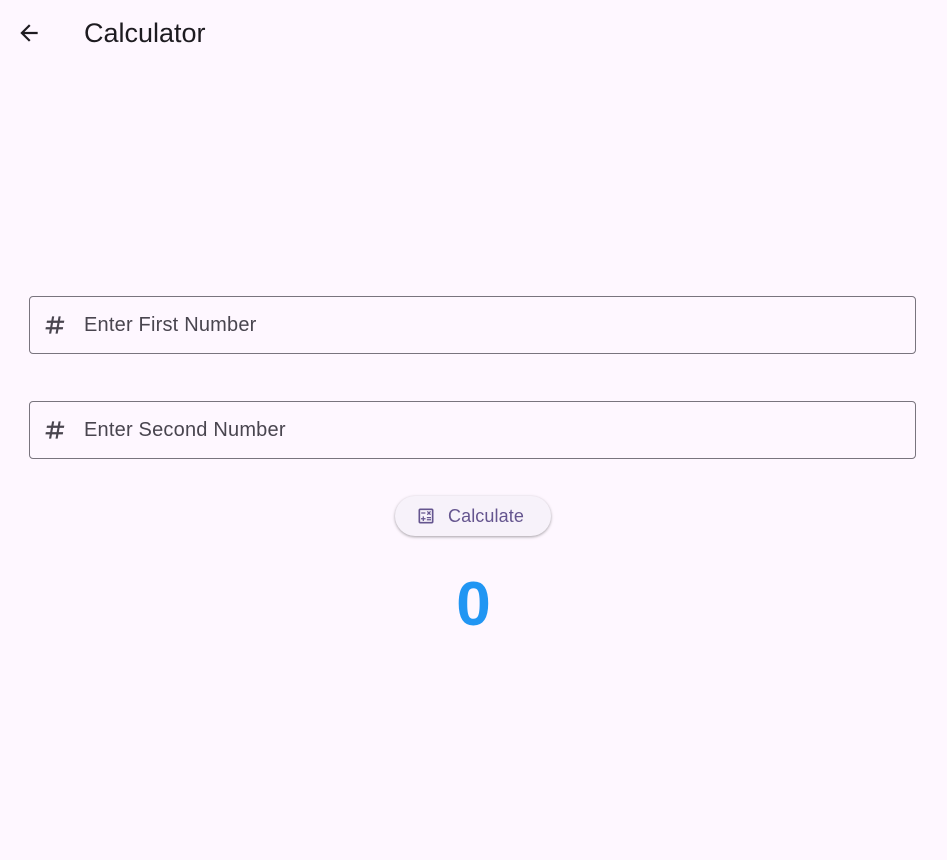 This screenshot has height=860, width=947. I want to click on back-button, so click(29, 33).